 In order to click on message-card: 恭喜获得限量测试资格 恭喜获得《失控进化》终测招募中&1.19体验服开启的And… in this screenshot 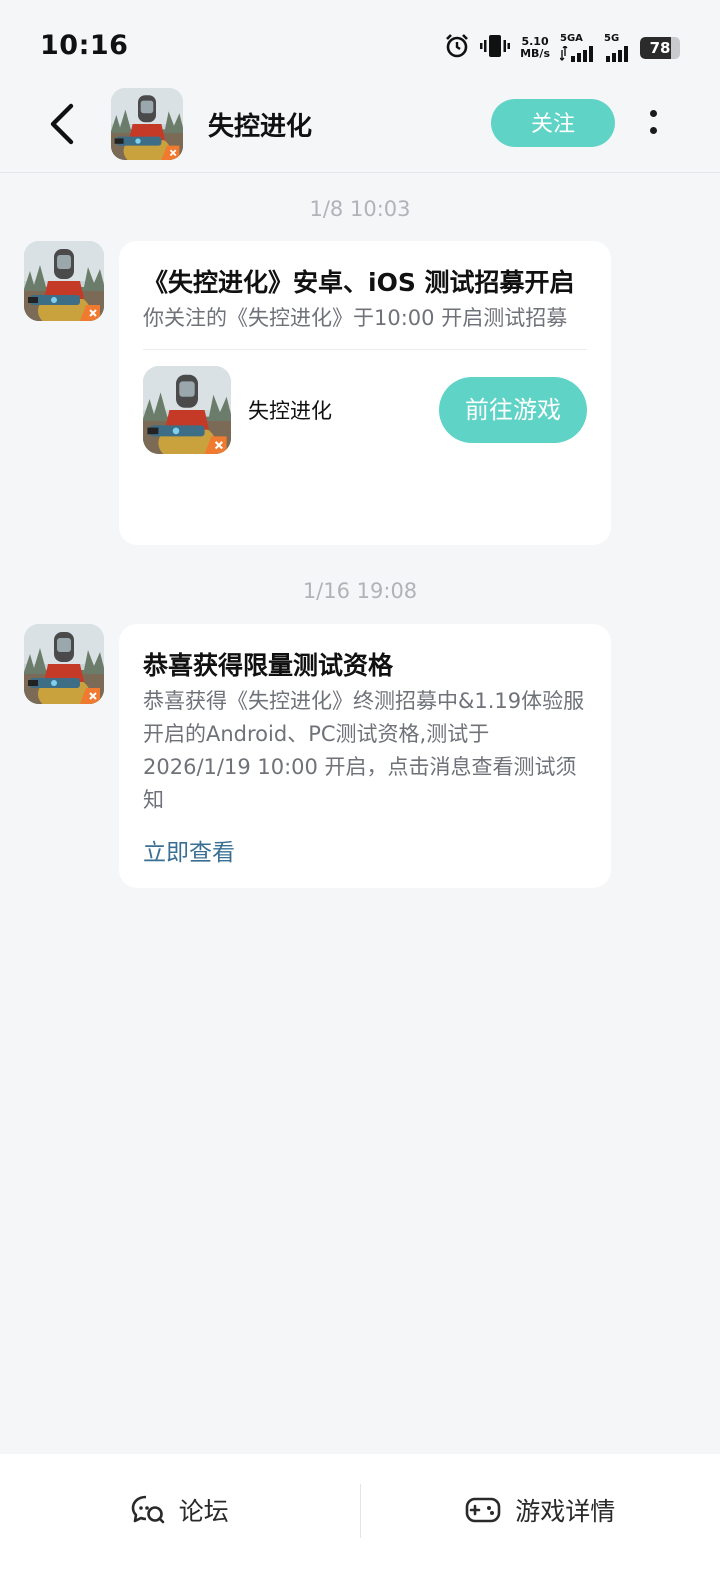, I will do `click(365, 756)`.